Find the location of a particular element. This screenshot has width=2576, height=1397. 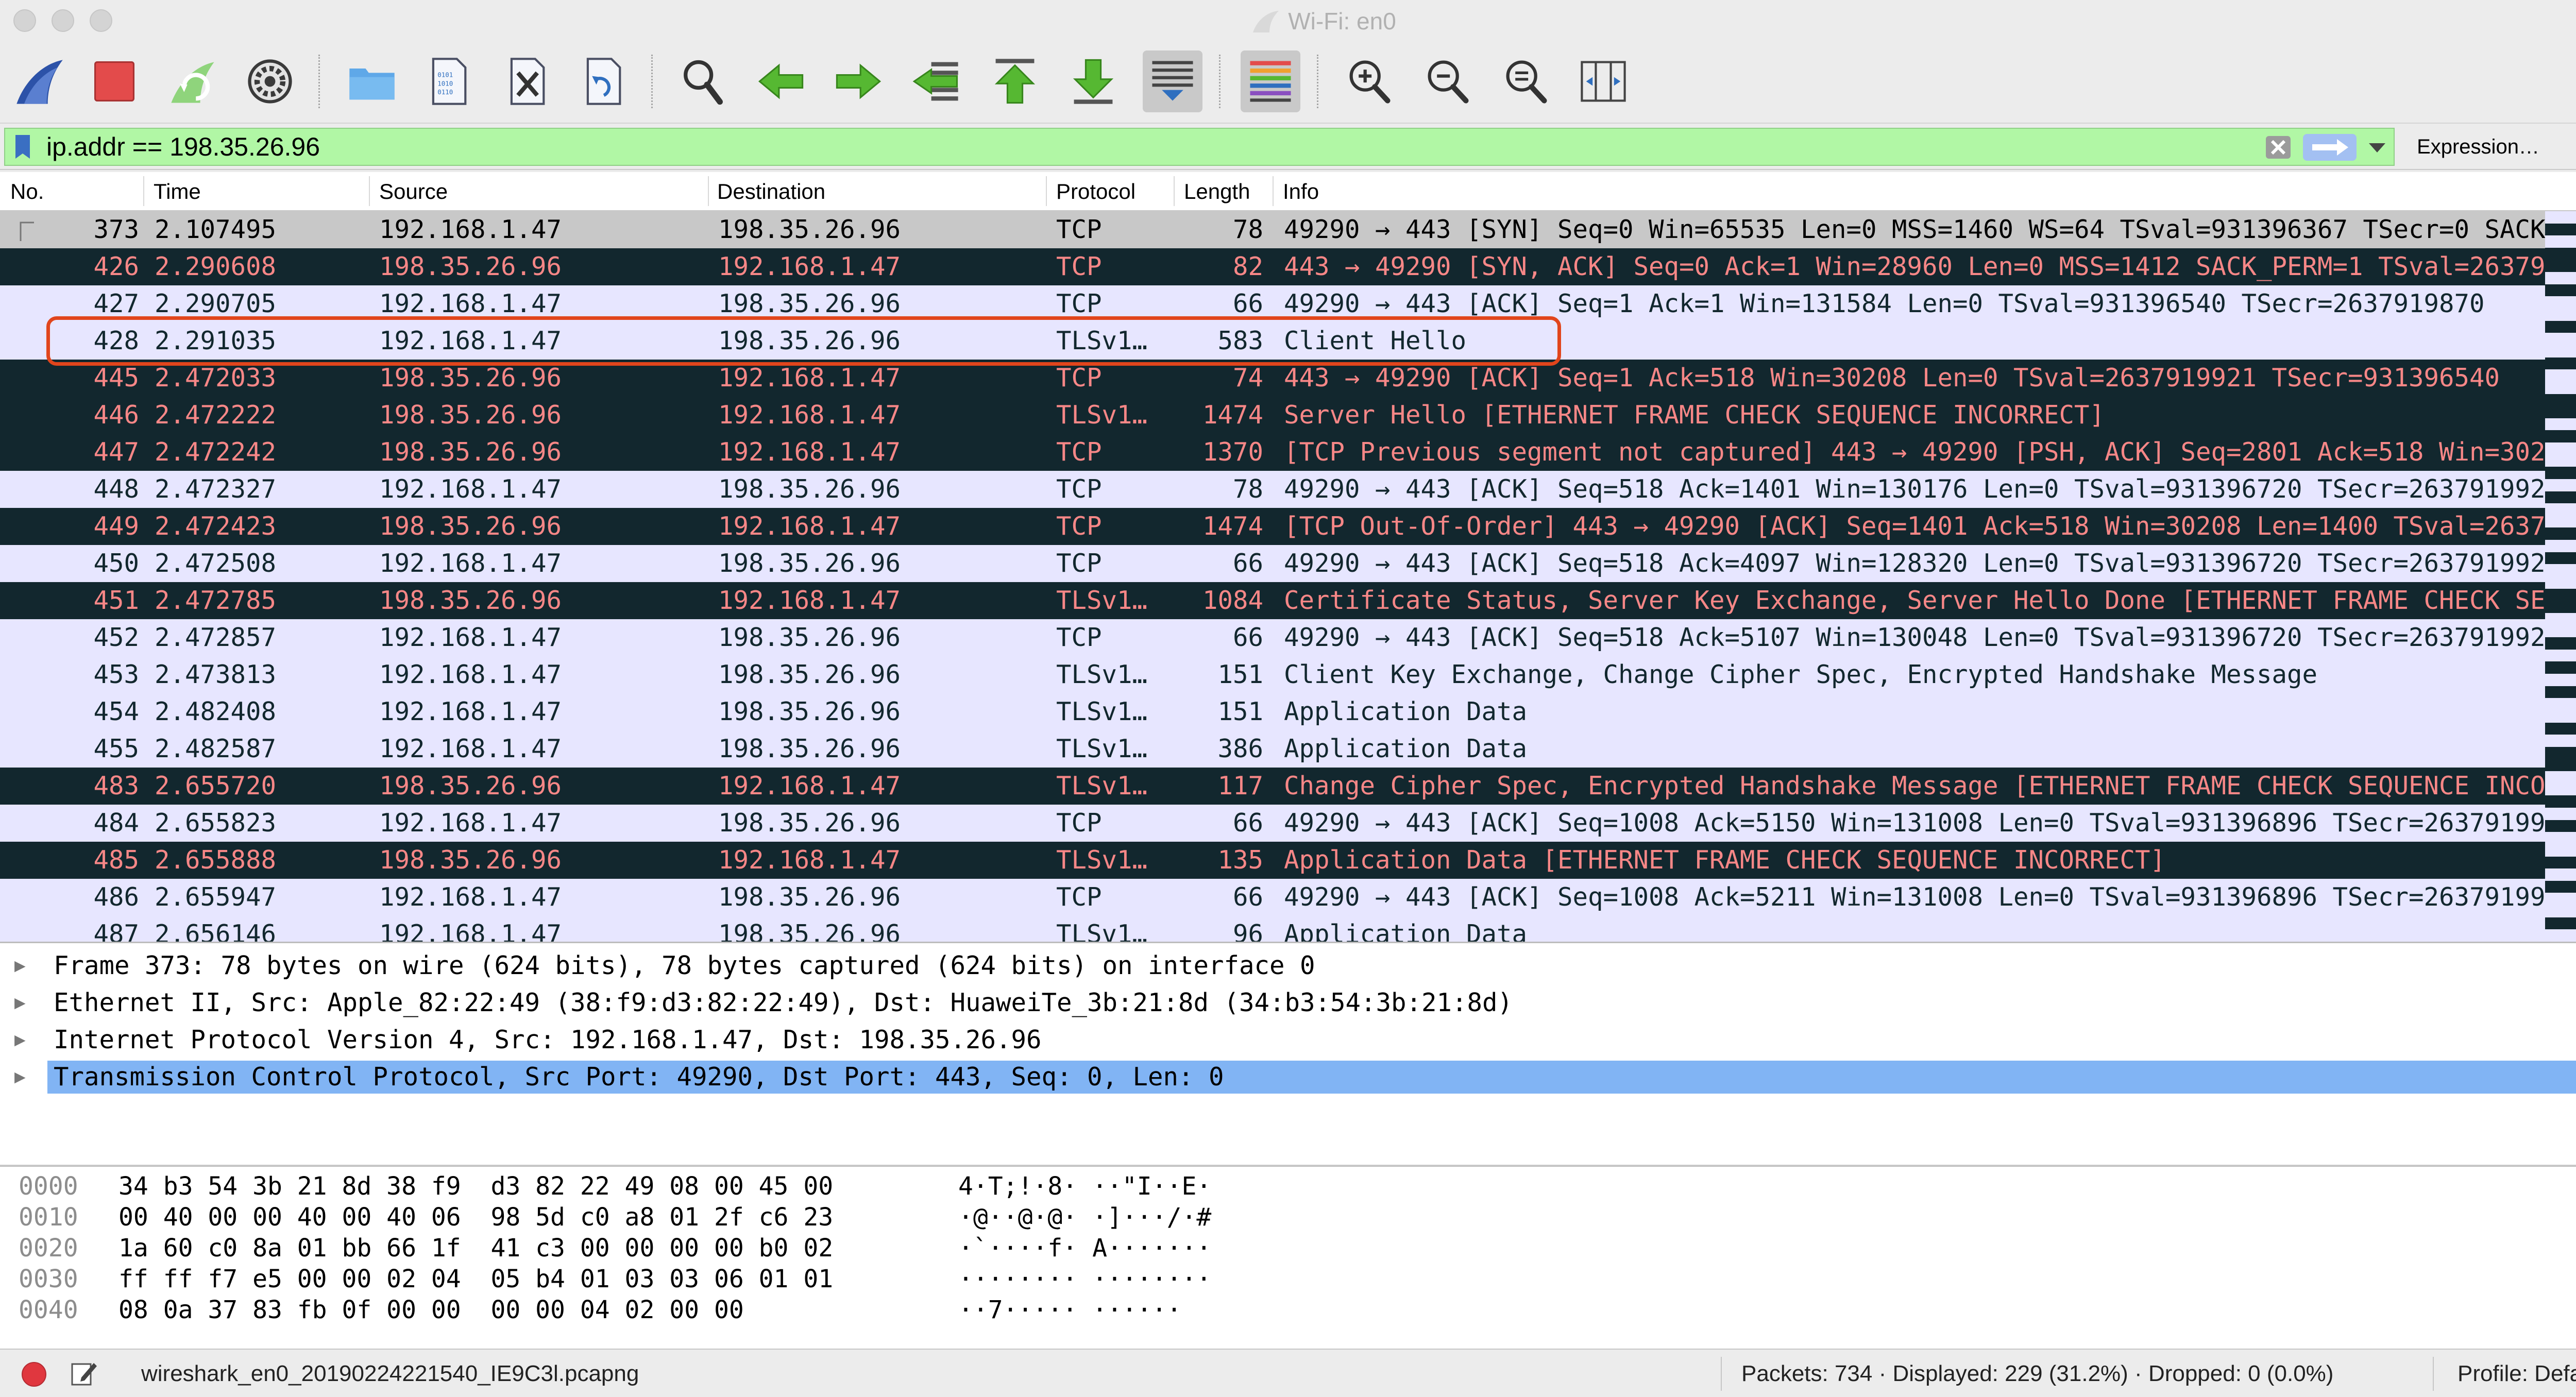

stop-capture-button is located at coordinates (114, 81).